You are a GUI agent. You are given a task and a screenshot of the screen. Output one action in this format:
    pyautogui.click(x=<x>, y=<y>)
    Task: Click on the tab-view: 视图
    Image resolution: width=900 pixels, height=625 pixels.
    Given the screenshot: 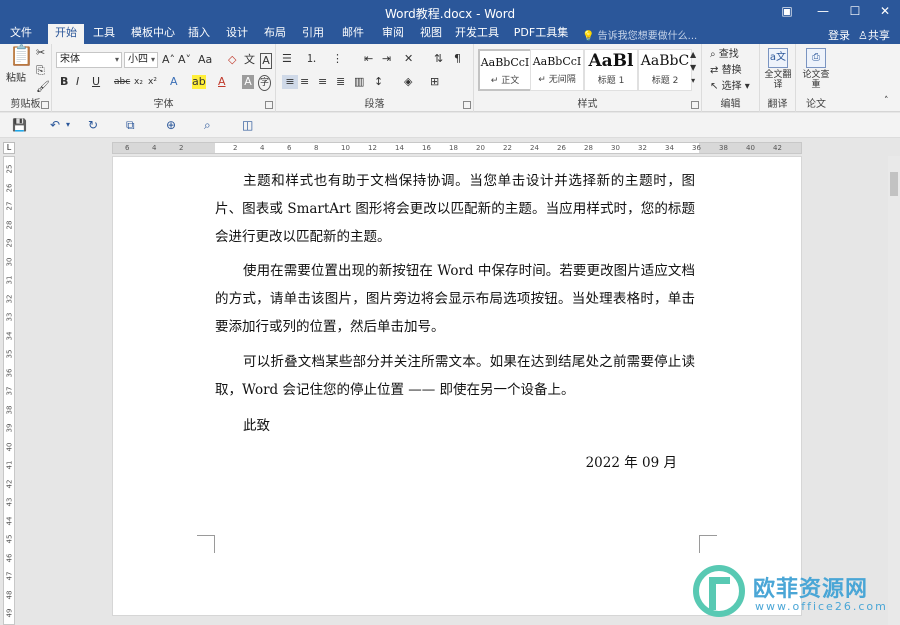 What is the action you would take?
    pyautogui.click(x=431, y=34)
    